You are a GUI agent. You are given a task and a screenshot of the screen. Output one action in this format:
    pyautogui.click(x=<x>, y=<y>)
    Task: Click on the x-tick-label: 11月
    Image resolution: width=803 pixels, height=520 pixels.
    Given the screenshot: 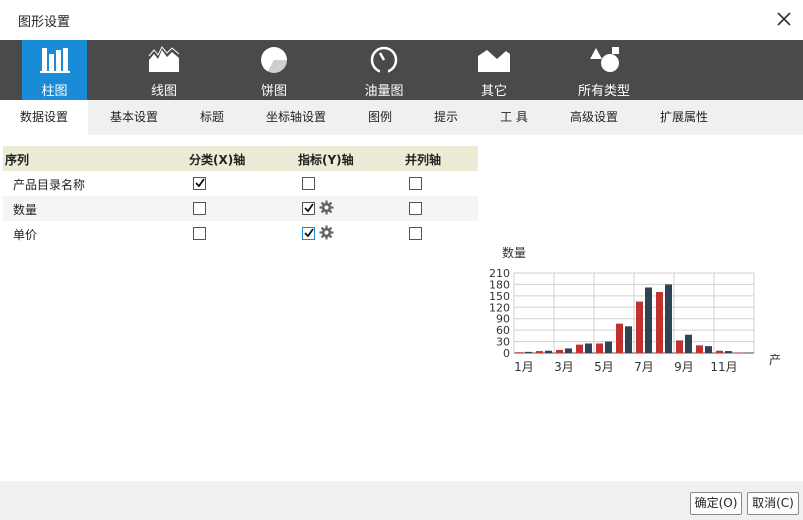 What is the action you would take?
    pyautogui.click(x=723, y=367)
    